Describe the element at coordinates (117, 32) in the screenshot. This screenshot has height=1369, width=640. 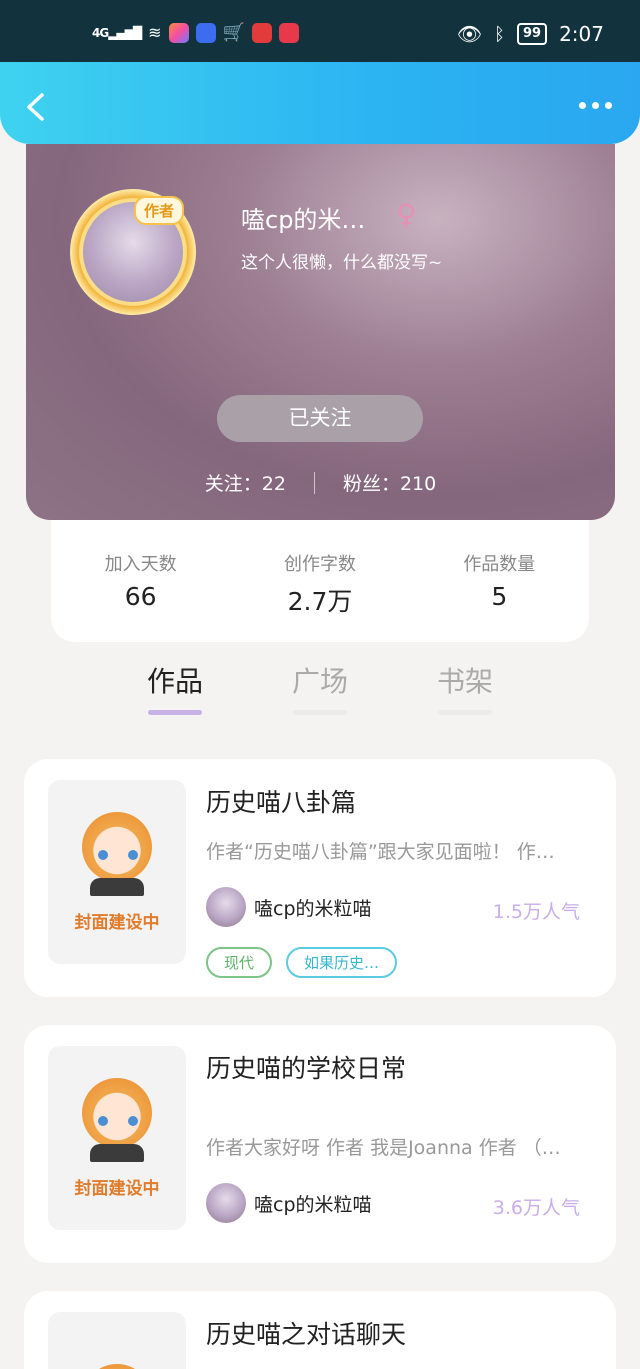
I see `signal-icon: 4G▂▄▆█` at that location.